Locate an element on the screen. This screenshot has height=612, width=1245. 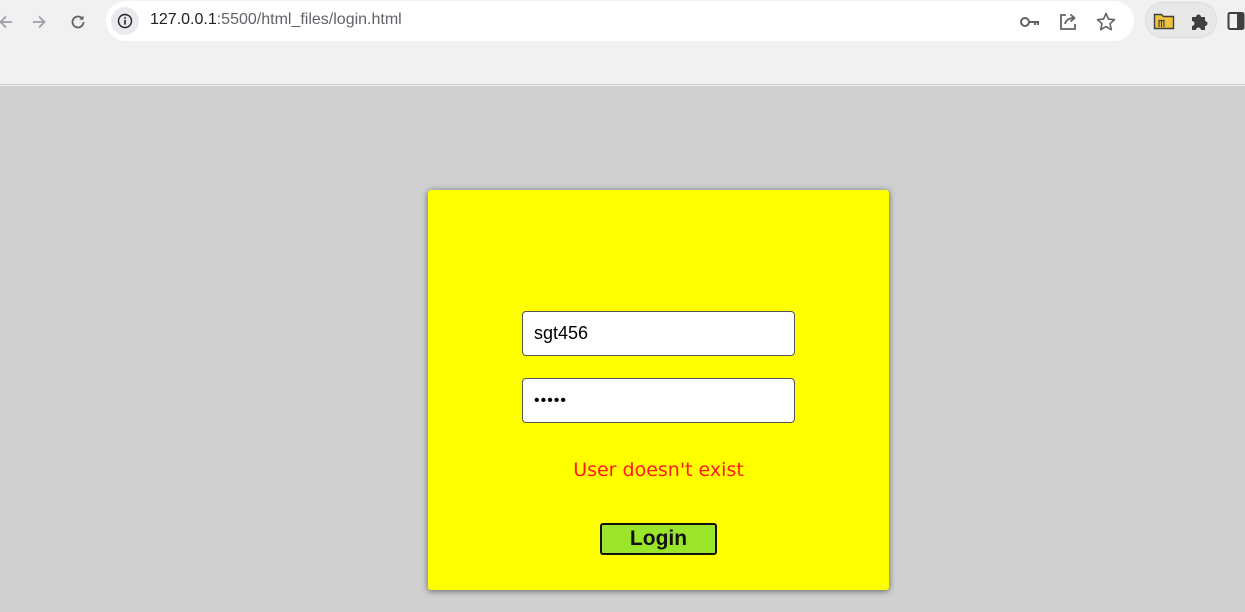
folder-extension-icon is located at coordinates (1164, 21).